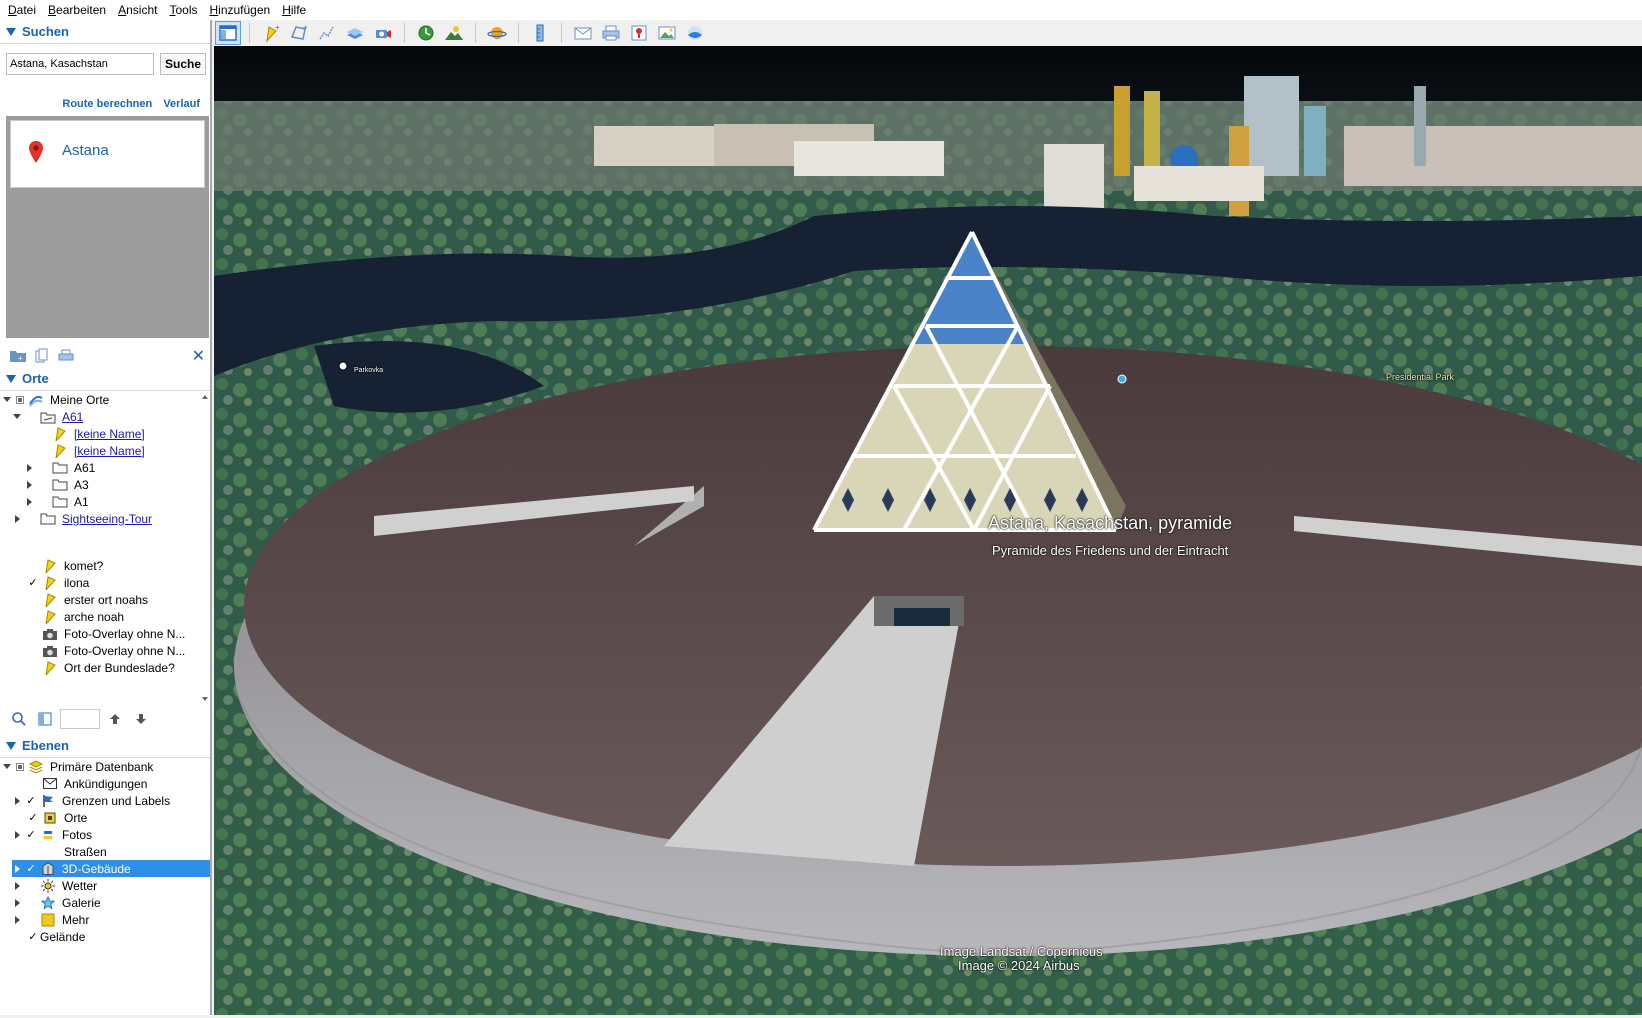 The image size is (1642, 1018). Describe the element at coordinates (228, 33) in the screenshot. I see `sidebar-toggle-button` at that location.